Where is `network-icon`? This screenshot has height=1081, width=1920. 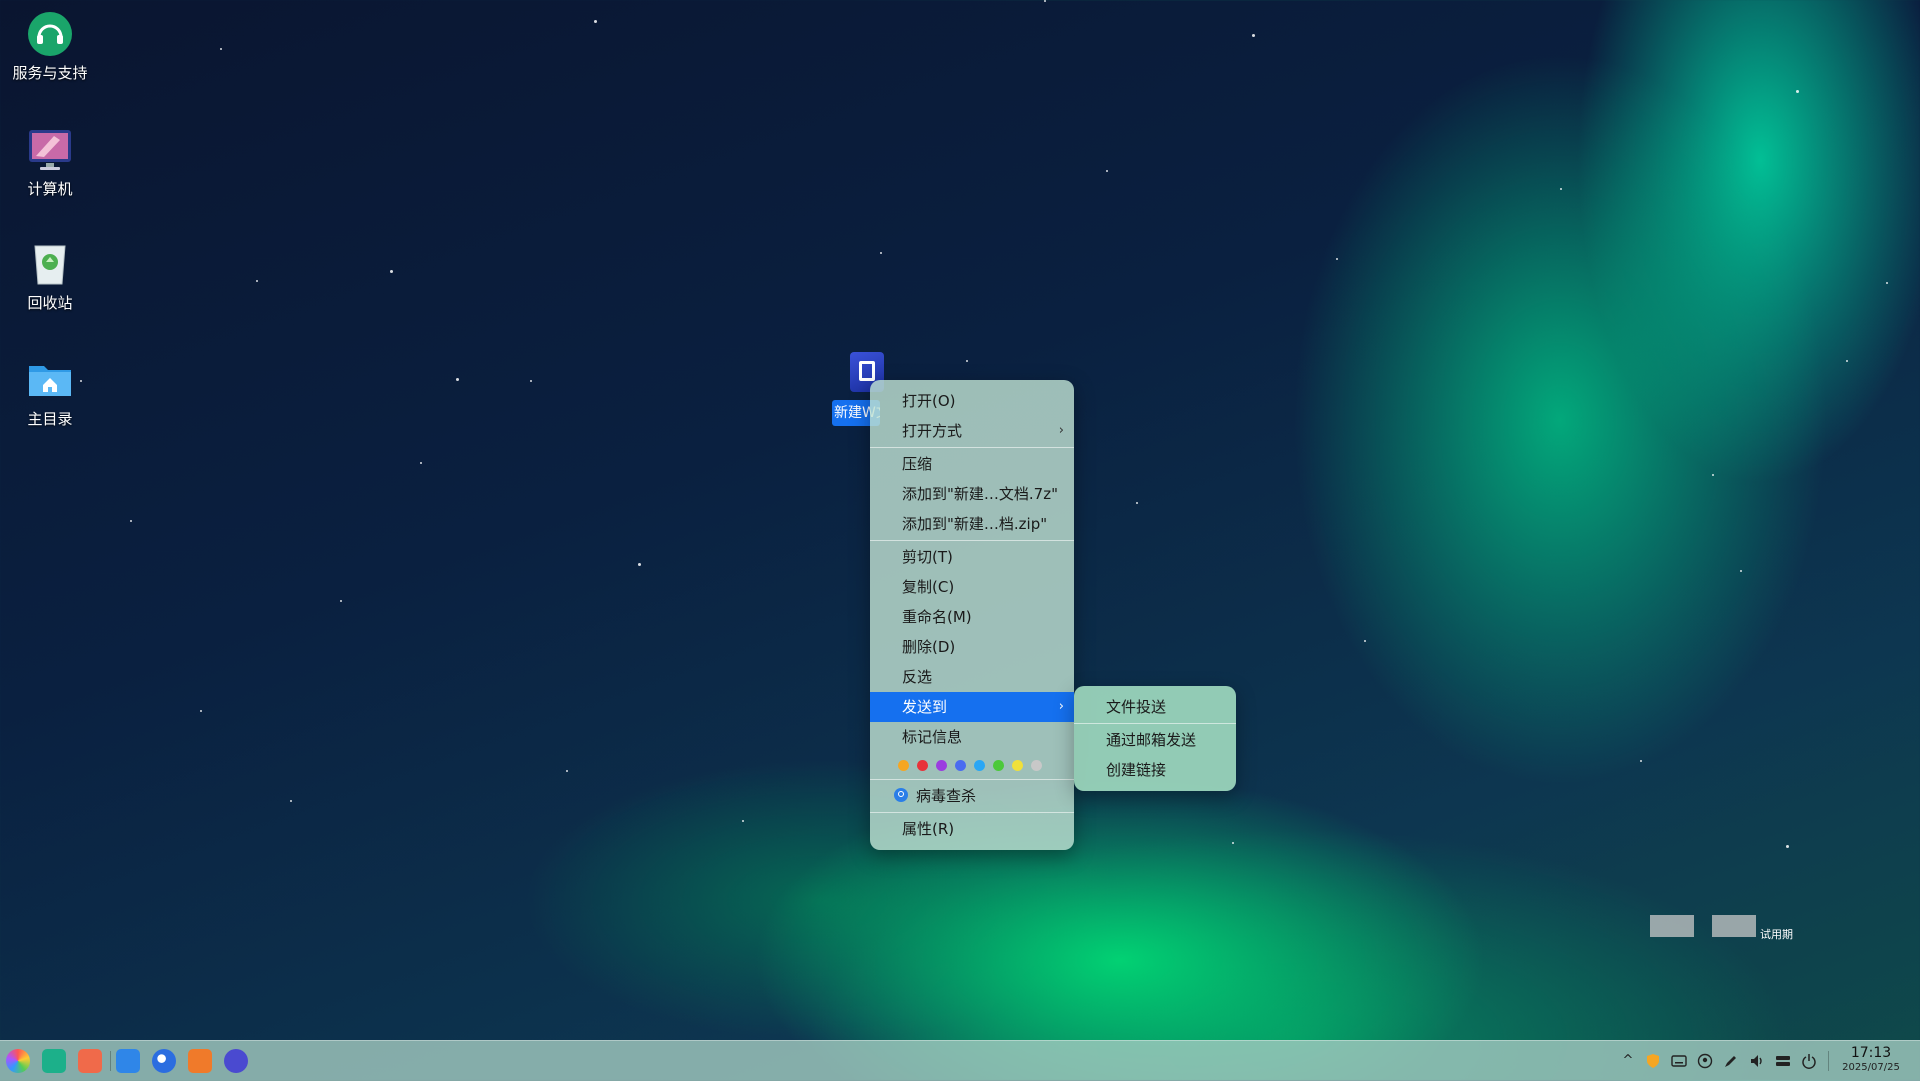 network-icon is located at coordinates (1783, 1061).